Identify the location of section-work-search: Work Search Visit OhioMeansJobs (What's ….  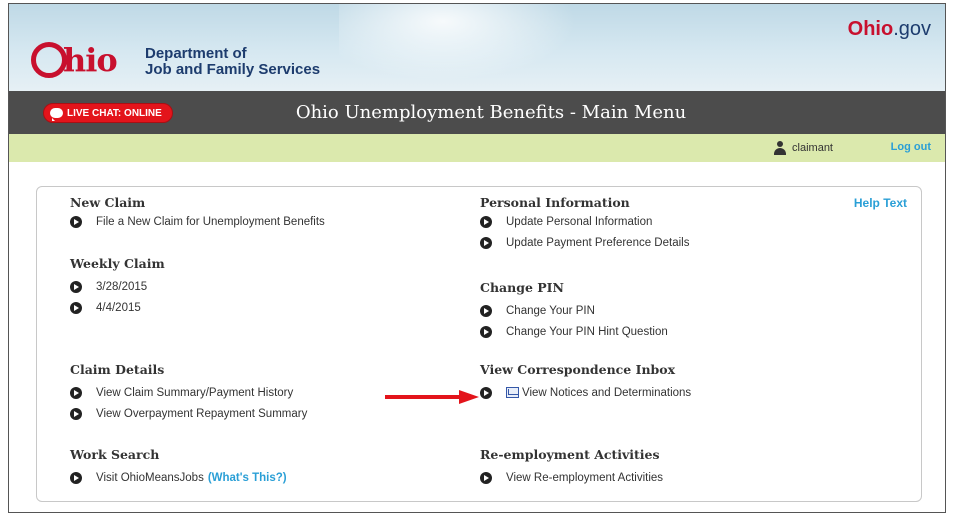
(178, 467).